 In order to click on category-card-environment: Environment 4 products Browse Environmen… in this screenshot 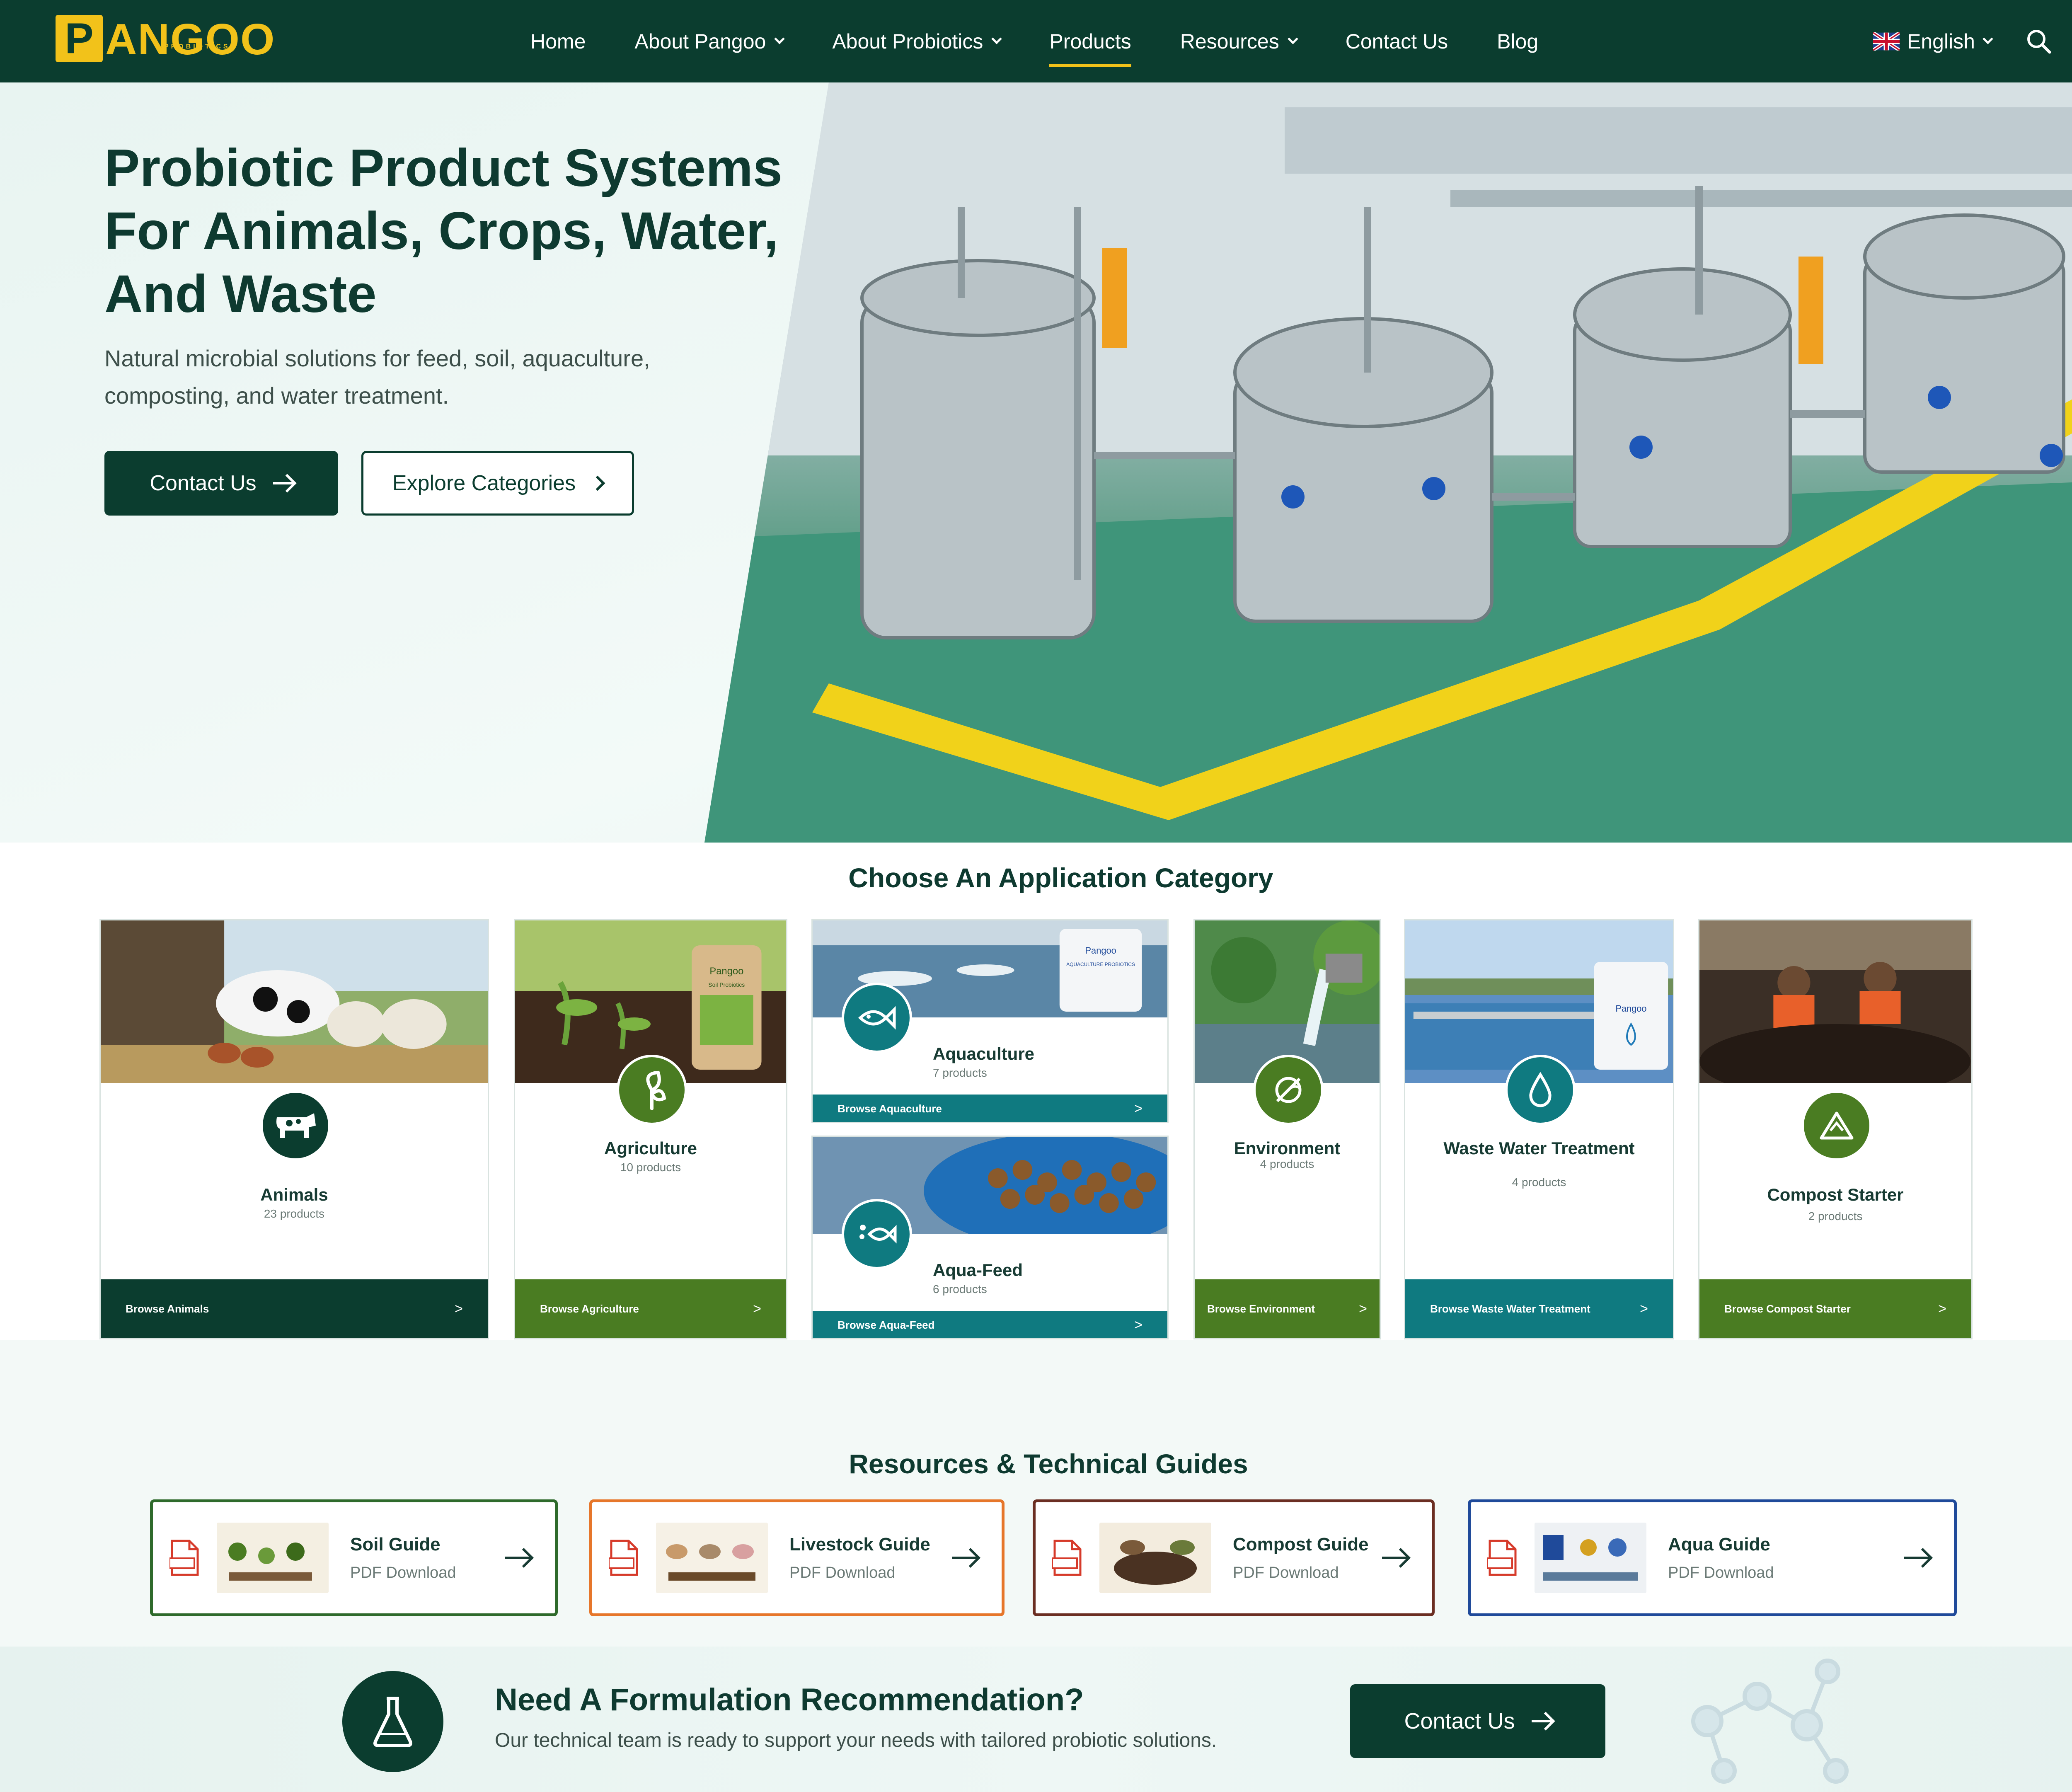, I will do `click(1287, 1129)`.